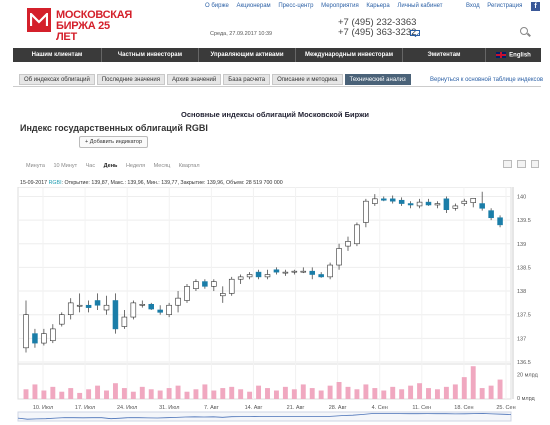 The width and height of the screenshot is (550, 425). What do you see at coordinates (57, 79) in the screenshot?
I see `tab-about-indices: Об индексах облигаций` at bounding box center [57, 79].